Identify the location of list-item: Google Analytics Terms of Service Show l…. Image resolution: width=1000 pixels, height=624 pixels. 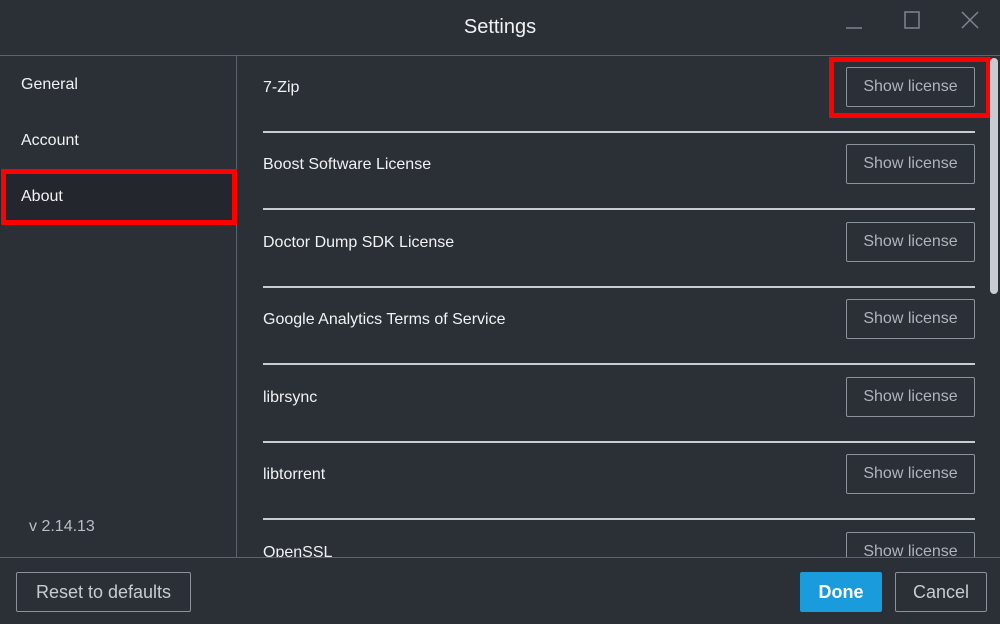
(619, 326).